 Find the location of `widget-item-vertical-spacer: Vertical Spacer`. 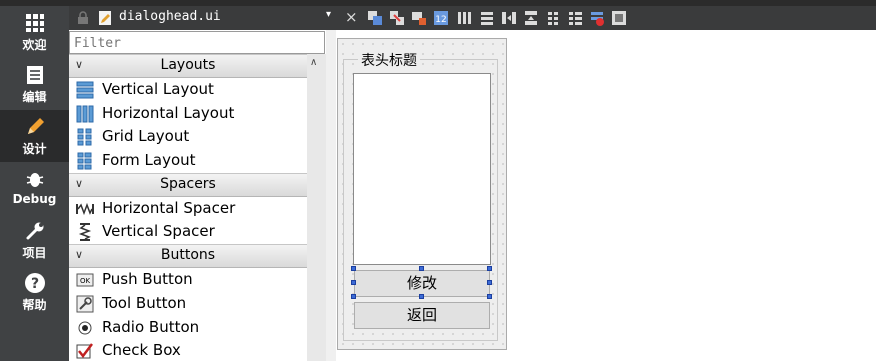

widget-item-vertical-spacer: Vertical Spacer is located at coordinates (188, 232).